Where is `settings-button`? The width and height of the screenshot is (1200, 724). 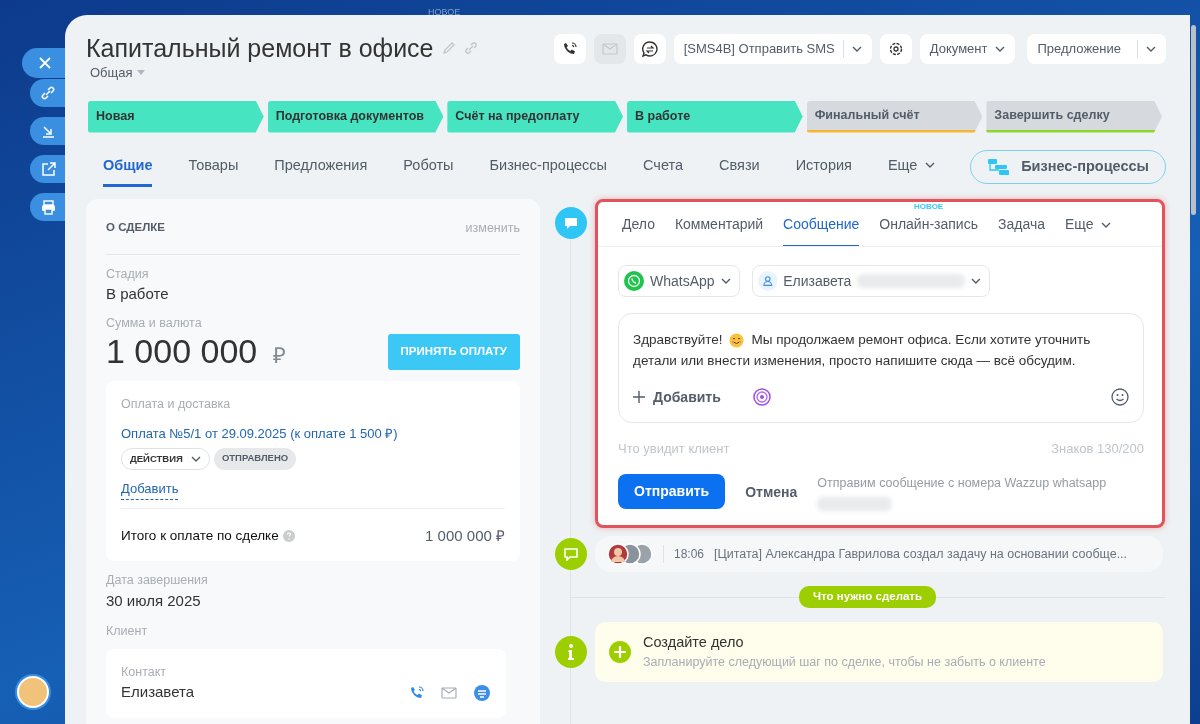 settings-button is located at coordinates (895, 49).